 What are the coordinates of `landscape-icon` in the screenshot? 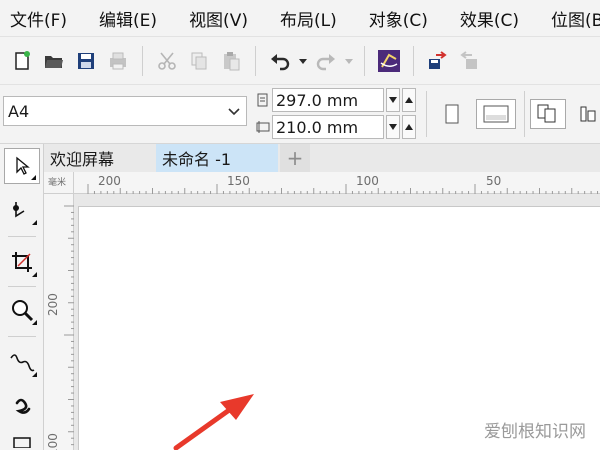 It's located at (496, 114).